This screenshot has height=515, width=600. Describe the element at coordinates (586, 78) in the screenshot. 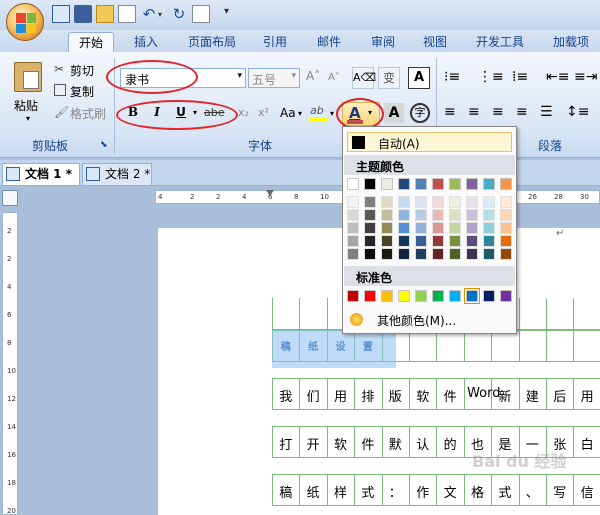

I see `increase-indent-icon: ≡⇥` at that location.